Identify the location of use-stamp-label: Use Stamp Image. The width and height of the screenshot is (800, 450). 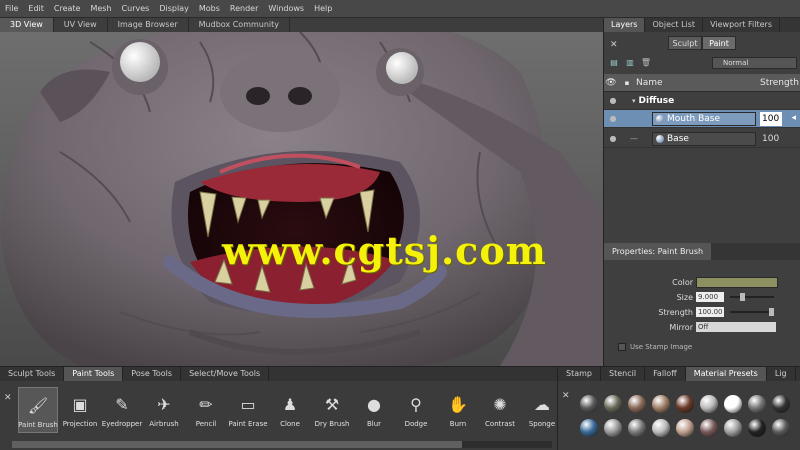
(661, 347).